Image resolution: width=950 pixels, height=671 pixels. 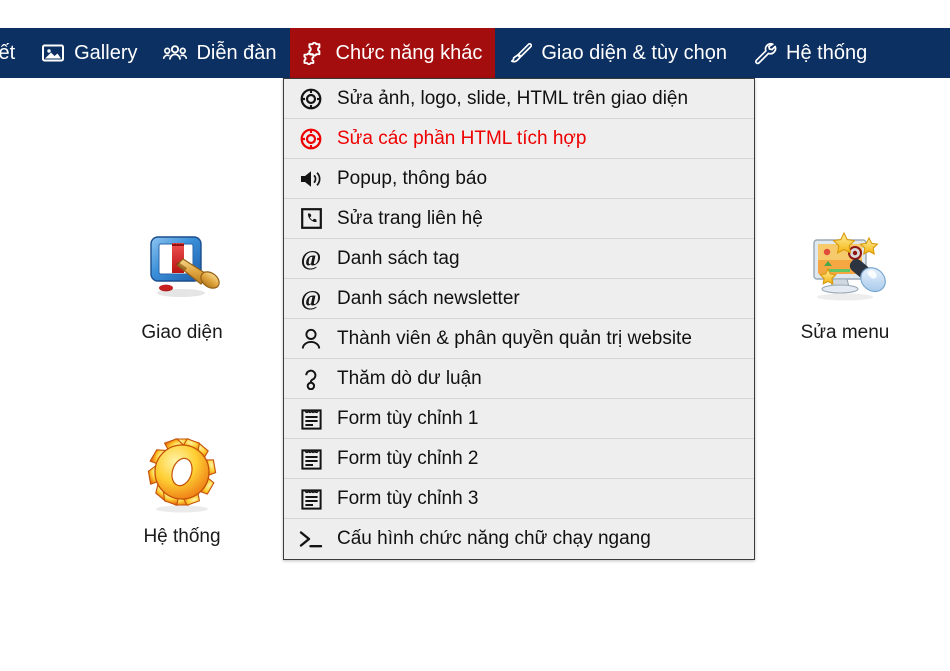 What do you see at coordinates (408, 498) in the screenshot?
I see `menu-item-label: Form tùy chỉnh 3` at bounding box center [408, 498].